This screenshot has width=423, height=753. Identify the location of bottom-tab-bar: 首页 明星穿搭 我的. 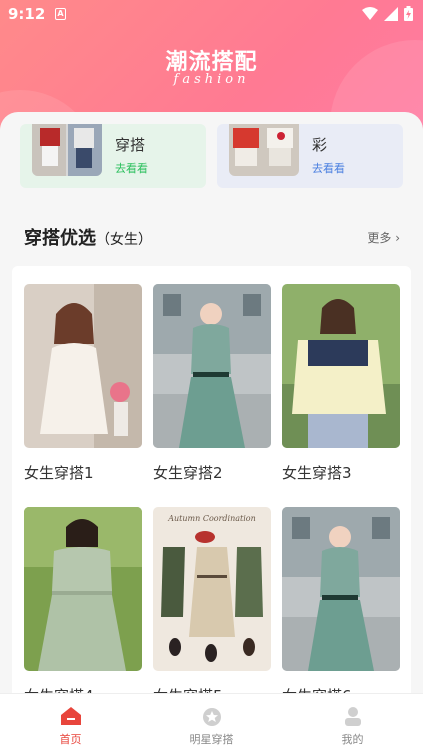
(211, 723).